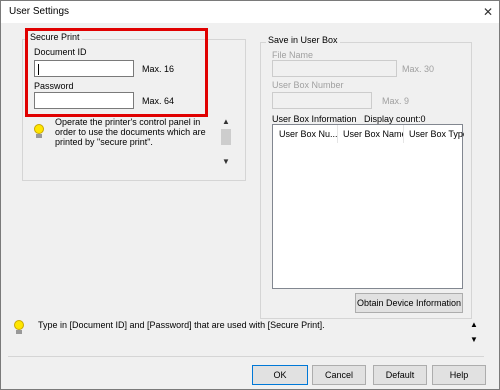 This screenshot has width=500, height=390. Describe the element at coordinates (474, 339) in the screenshot. I see `footer-scroll-down-icon: ▼` at that location.